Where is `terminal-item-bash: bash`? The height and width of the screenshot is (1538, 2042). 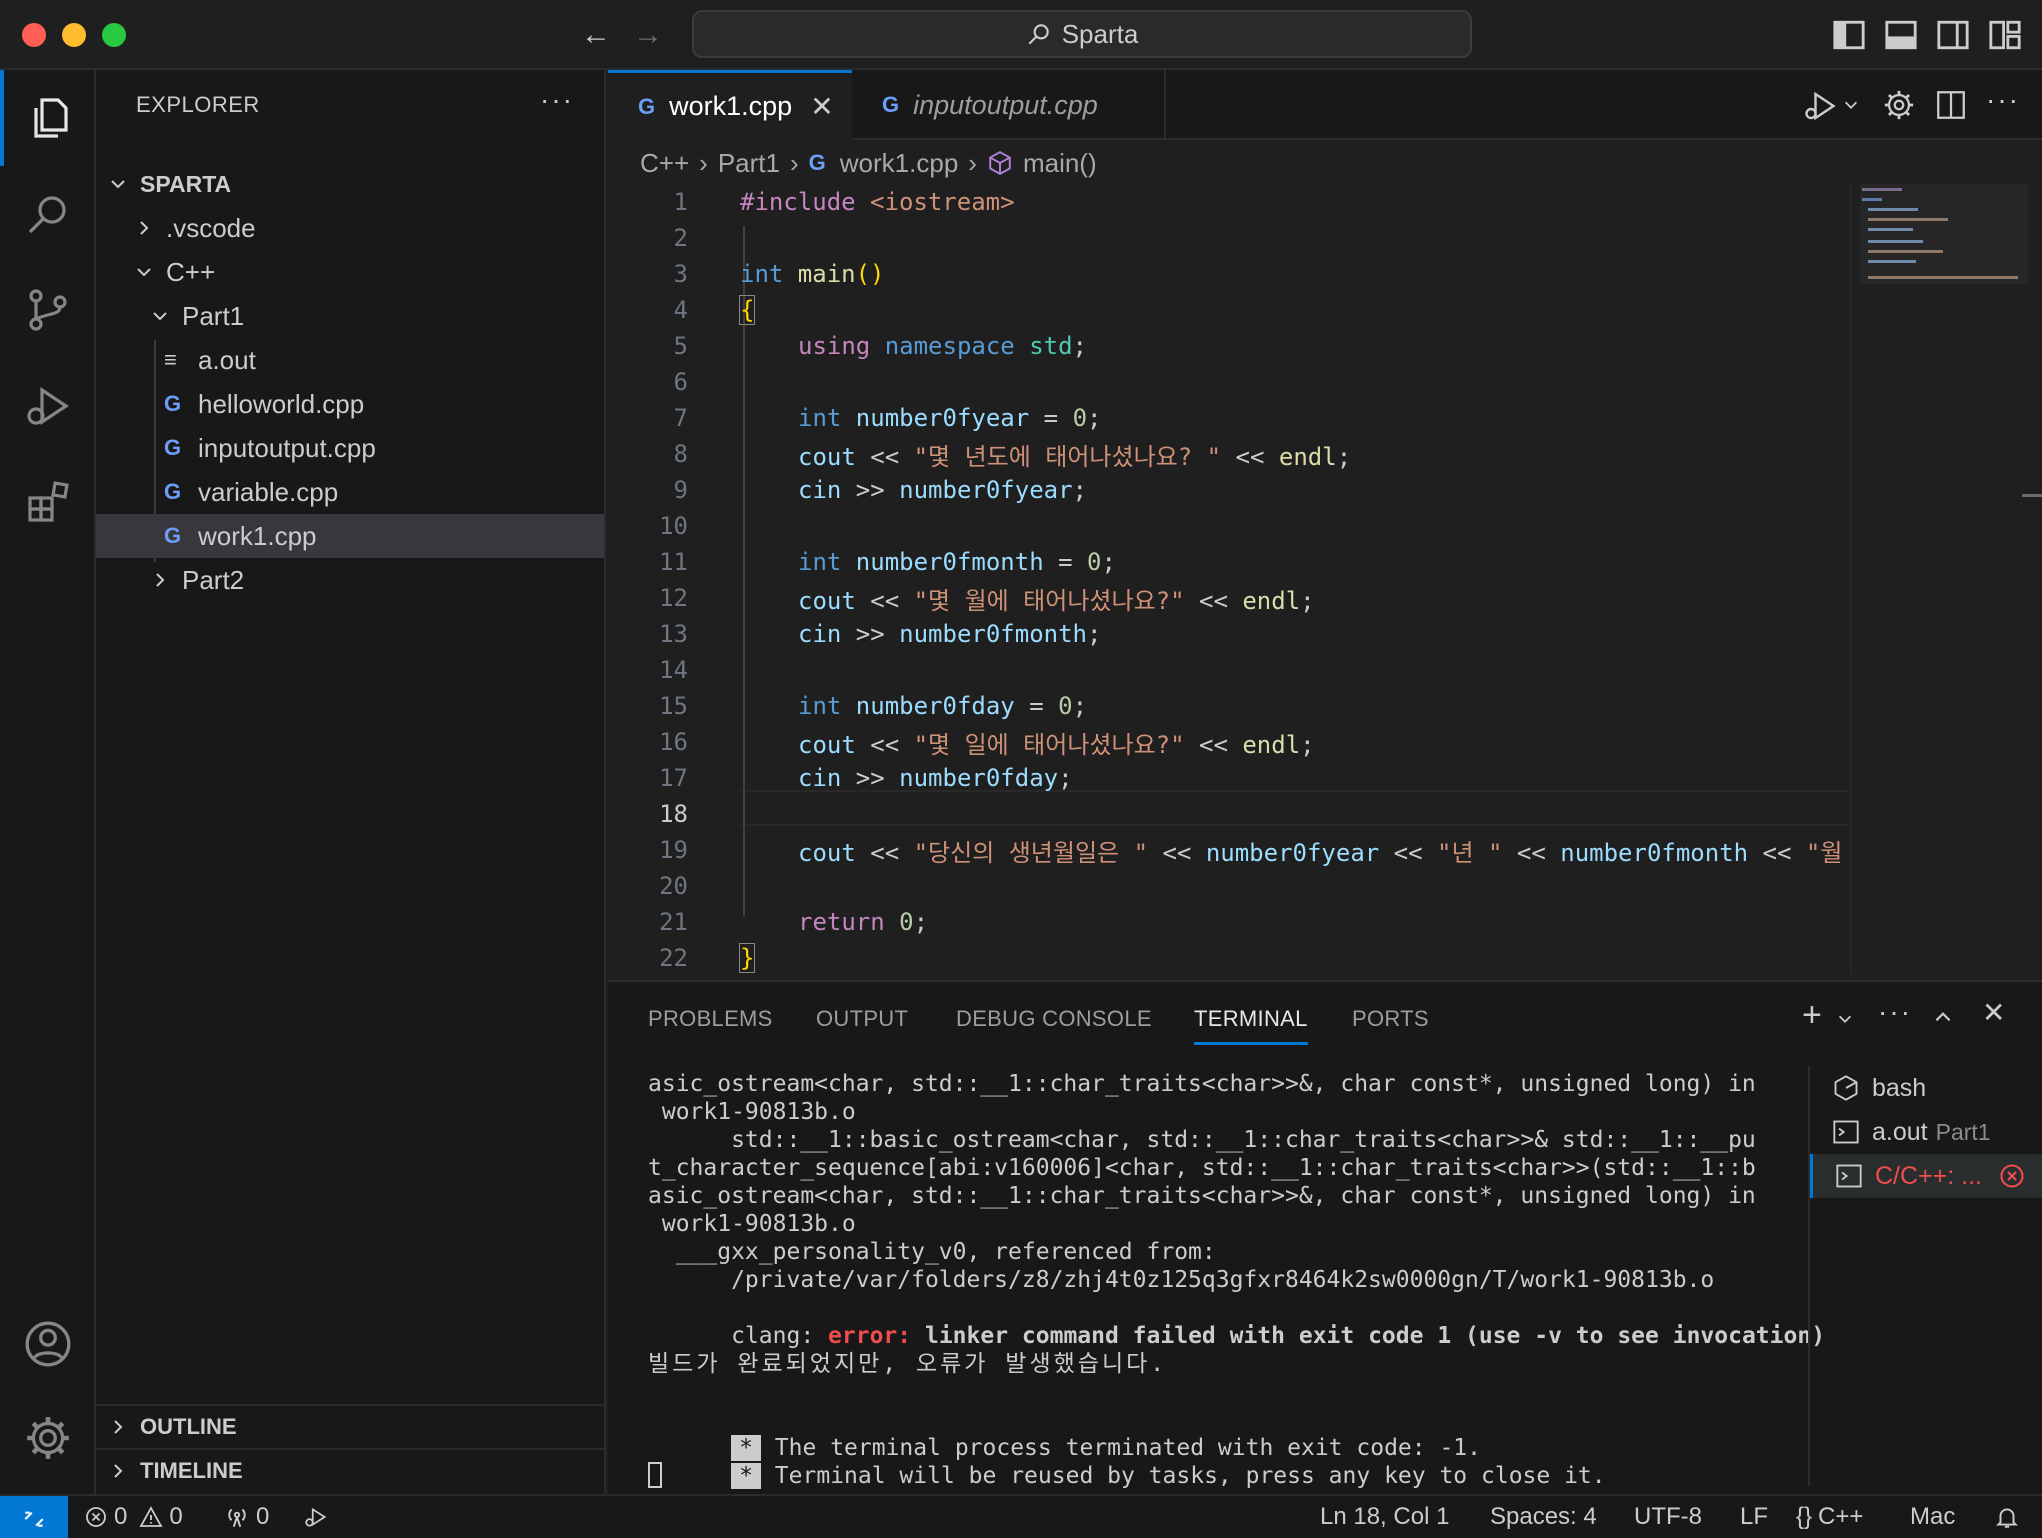 terminal-item-bash: bash is located at coordinates (1926, 1088).